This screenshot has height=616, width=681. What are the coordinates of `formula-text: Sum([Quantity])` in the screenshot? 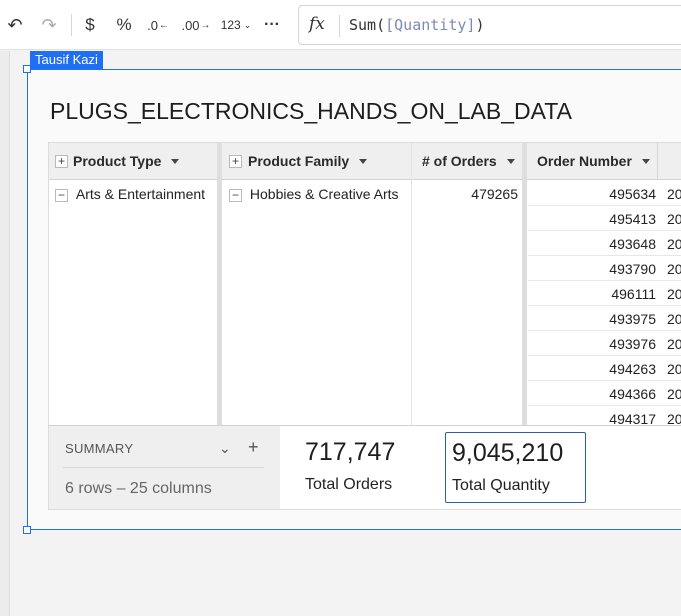 It's located at (416, 25).